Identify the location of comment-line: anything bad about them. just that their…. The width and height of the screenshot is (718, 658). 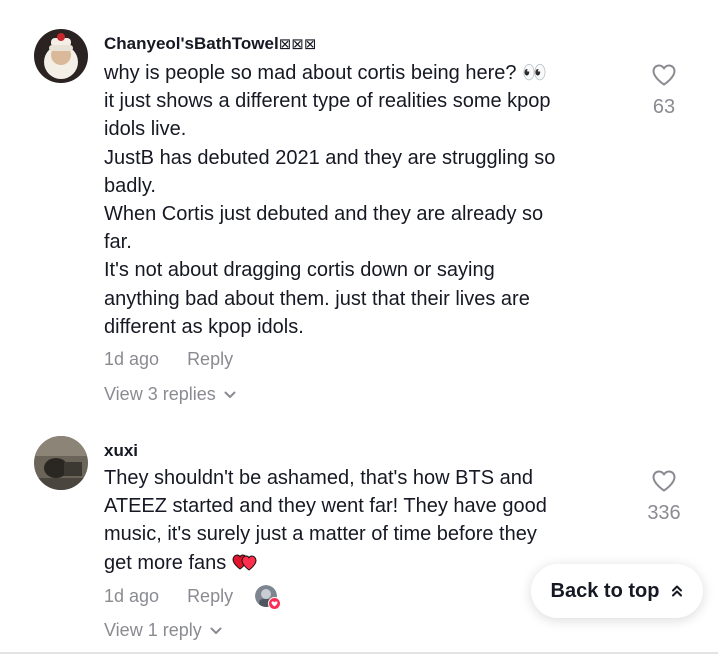
(317, 298).